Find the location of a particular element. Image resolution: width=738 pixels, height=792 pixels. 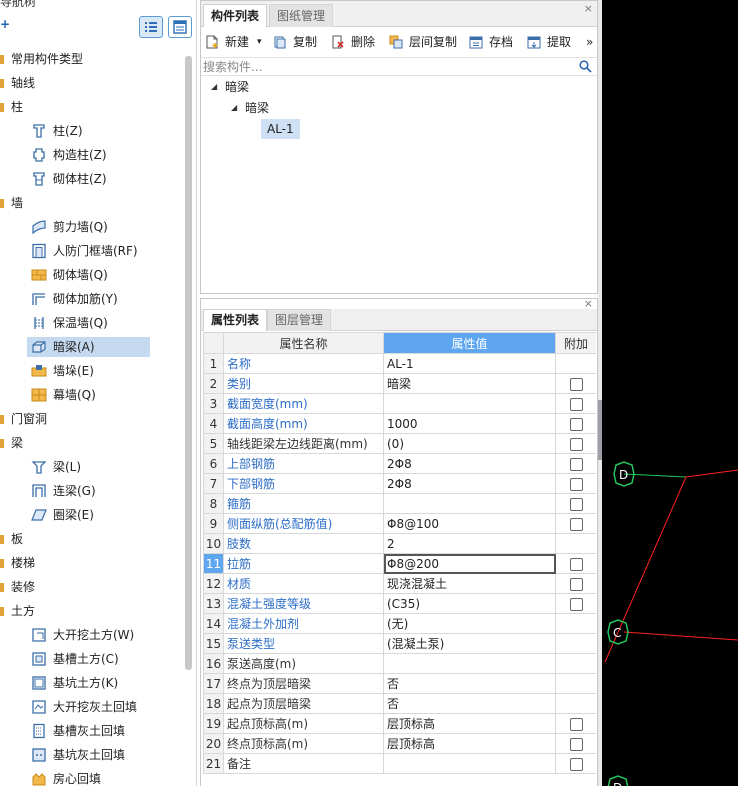

property-panel-close-button: × is located at coordinates (588, 303).